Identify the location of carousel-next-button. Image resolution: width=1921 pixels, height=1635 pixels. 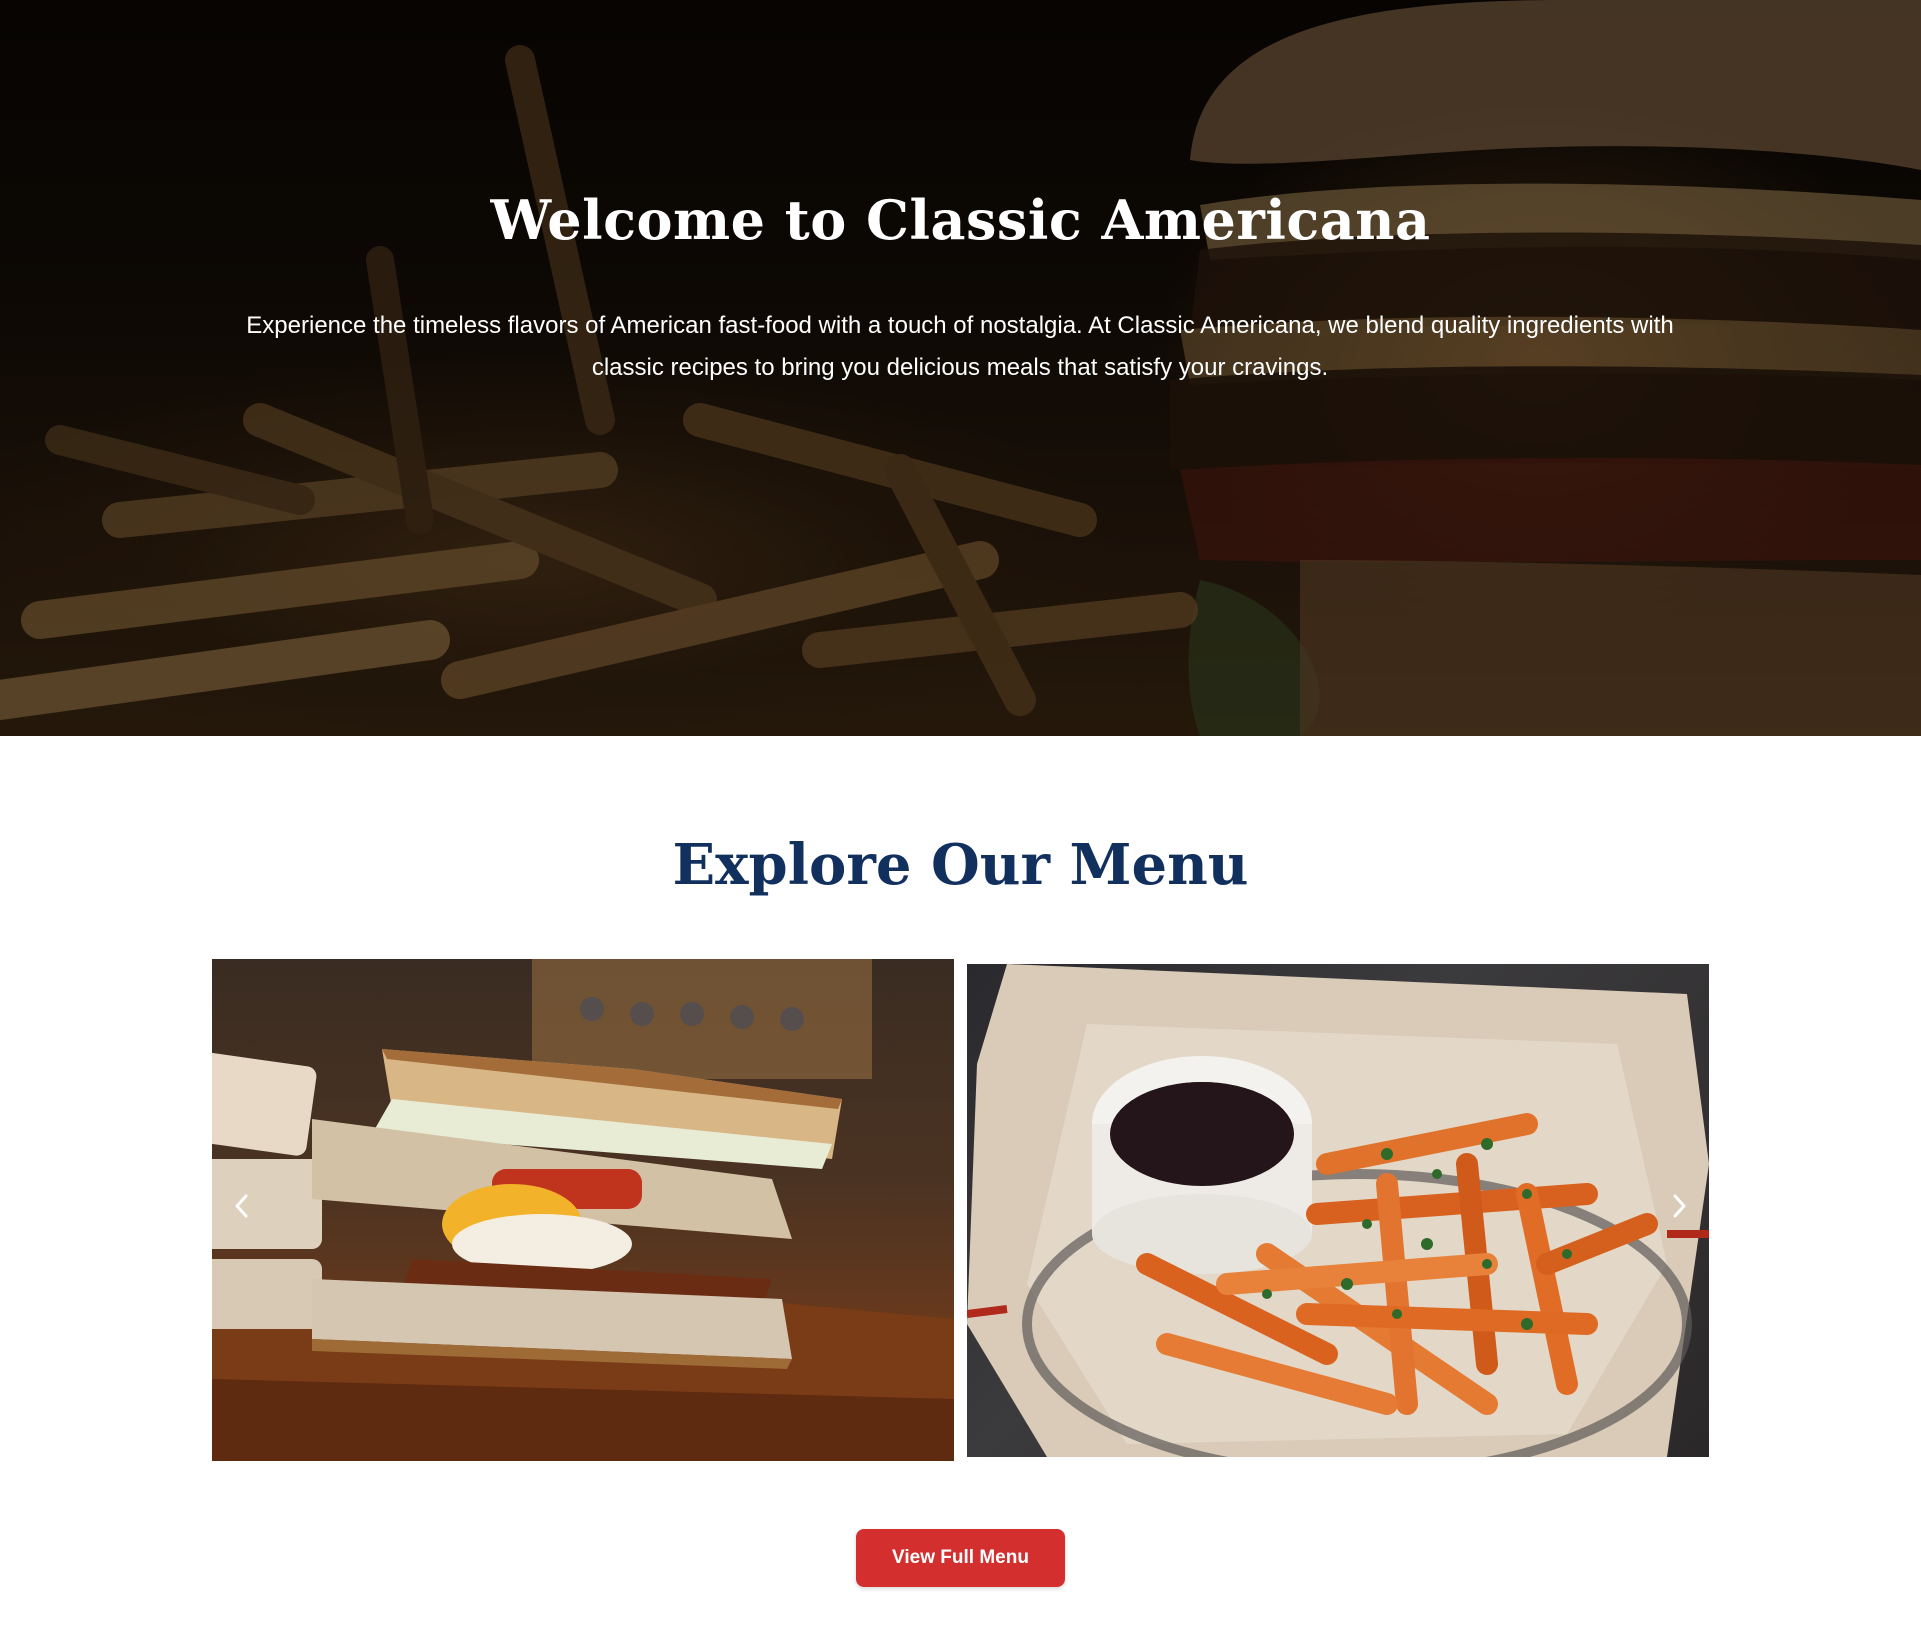
(1679, 1206).